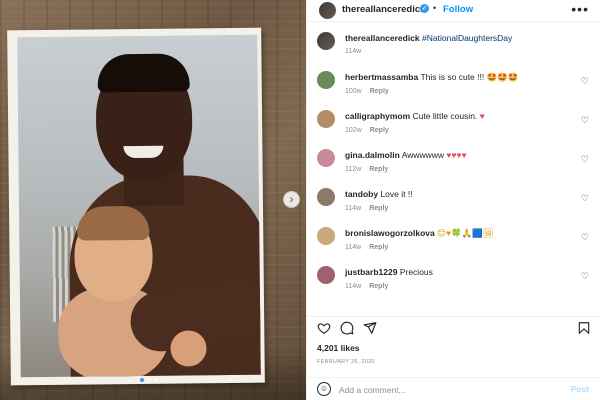 Image resolution: width=600 pixels, height=400 pixels. I want to click on caption-hashtag: #NationalDaughtersDay, so click(467, 38).